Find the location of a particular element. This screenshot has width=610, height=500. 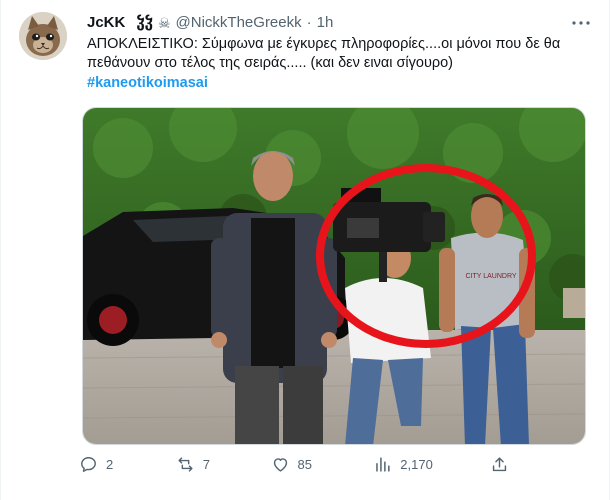

timestamp: 1h is located at coordinates (325, 23).